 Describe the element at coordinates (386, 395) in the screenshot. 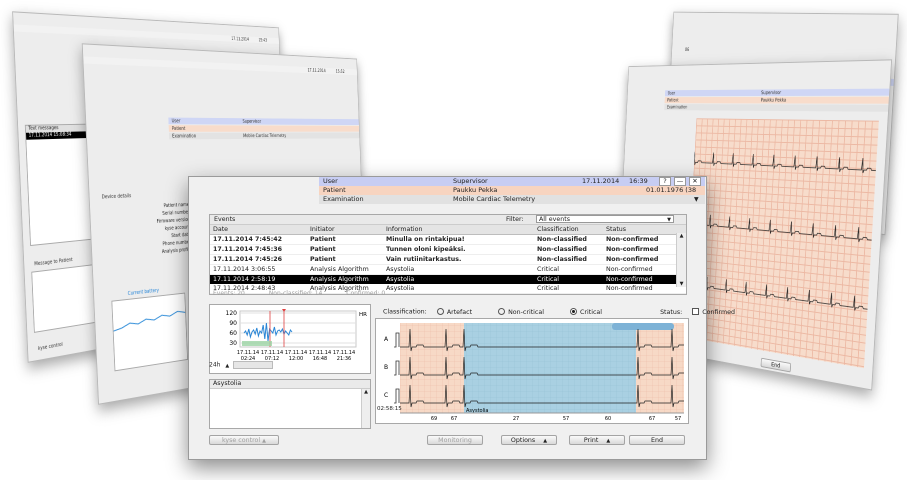

I see `ecg-channel-label: C` at that location.